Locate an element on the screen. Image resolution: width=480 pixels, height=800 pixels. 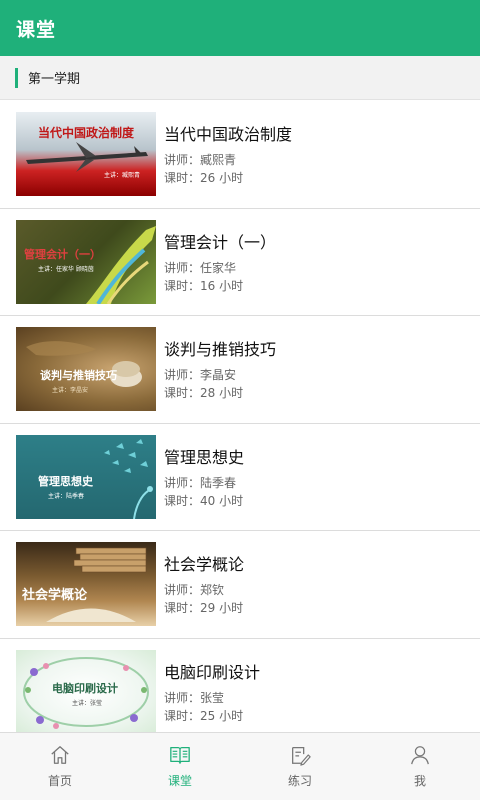
course-hours: 课时：28 小时 is located at coordinates (204, 393).